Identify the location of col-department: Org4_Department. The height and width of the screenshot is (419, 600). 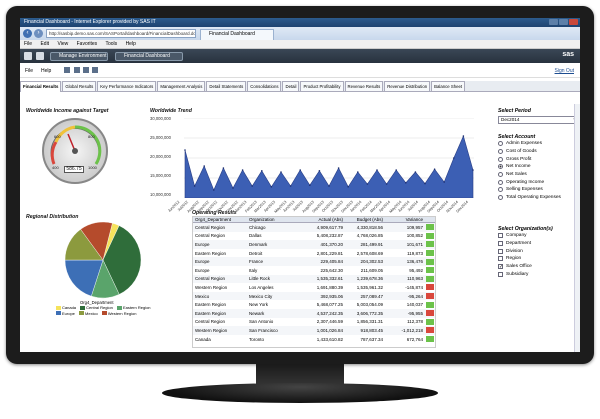
(221, 219).